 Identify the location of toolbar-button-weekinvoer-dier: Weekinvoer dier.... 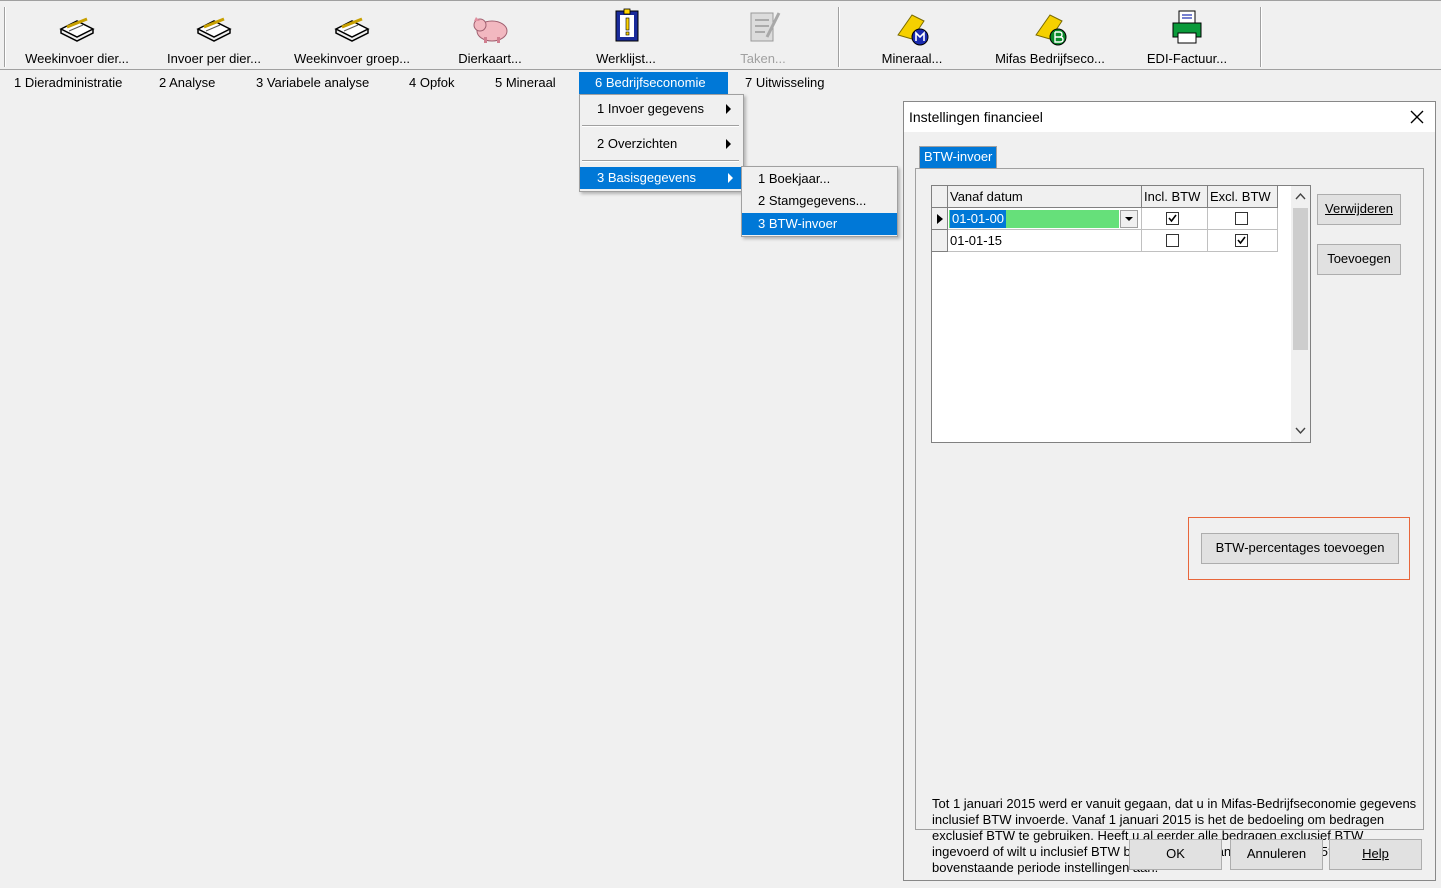
(77, 36).